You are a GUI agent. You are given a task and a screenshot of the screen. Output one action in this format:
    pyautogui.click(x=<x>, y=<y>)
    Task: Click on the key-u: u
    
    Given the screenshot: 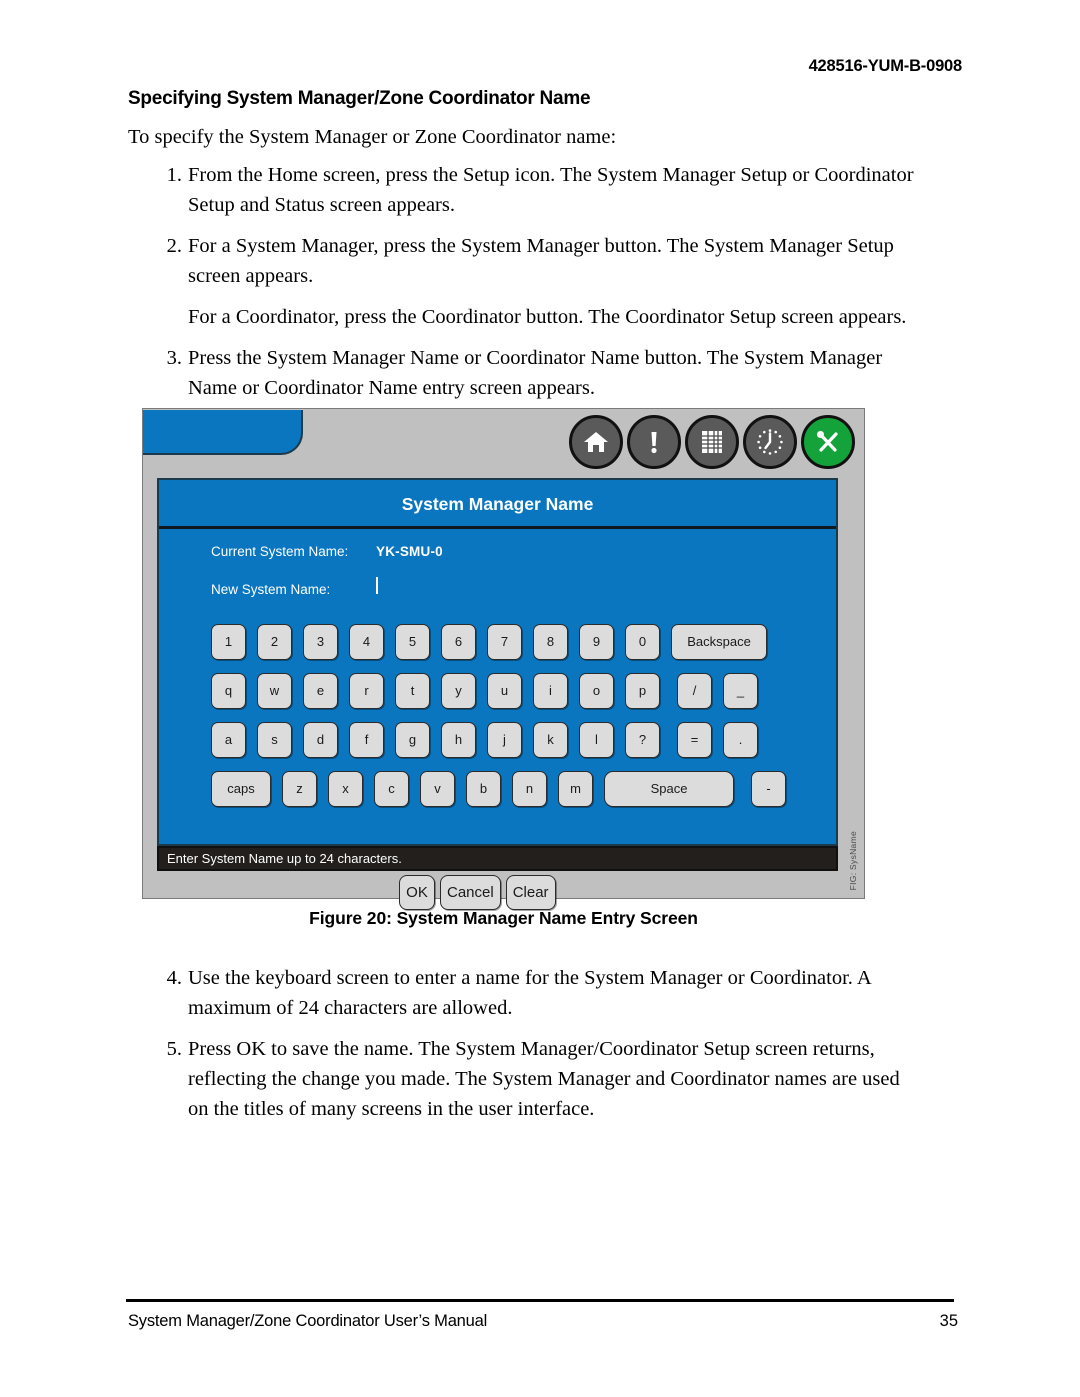 What is the action you would take?
    pyautogui.click(x=504, y=690)
    